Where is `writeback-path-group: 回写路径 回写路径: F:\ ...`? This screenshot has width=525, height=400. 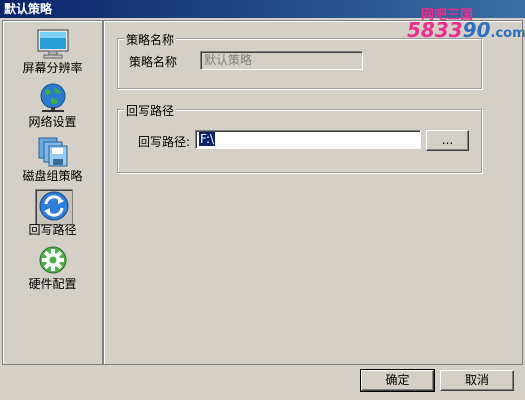 writeback-path-group: 回写路径 回写路径: F:\ ... is located at coordinates (299, 137).